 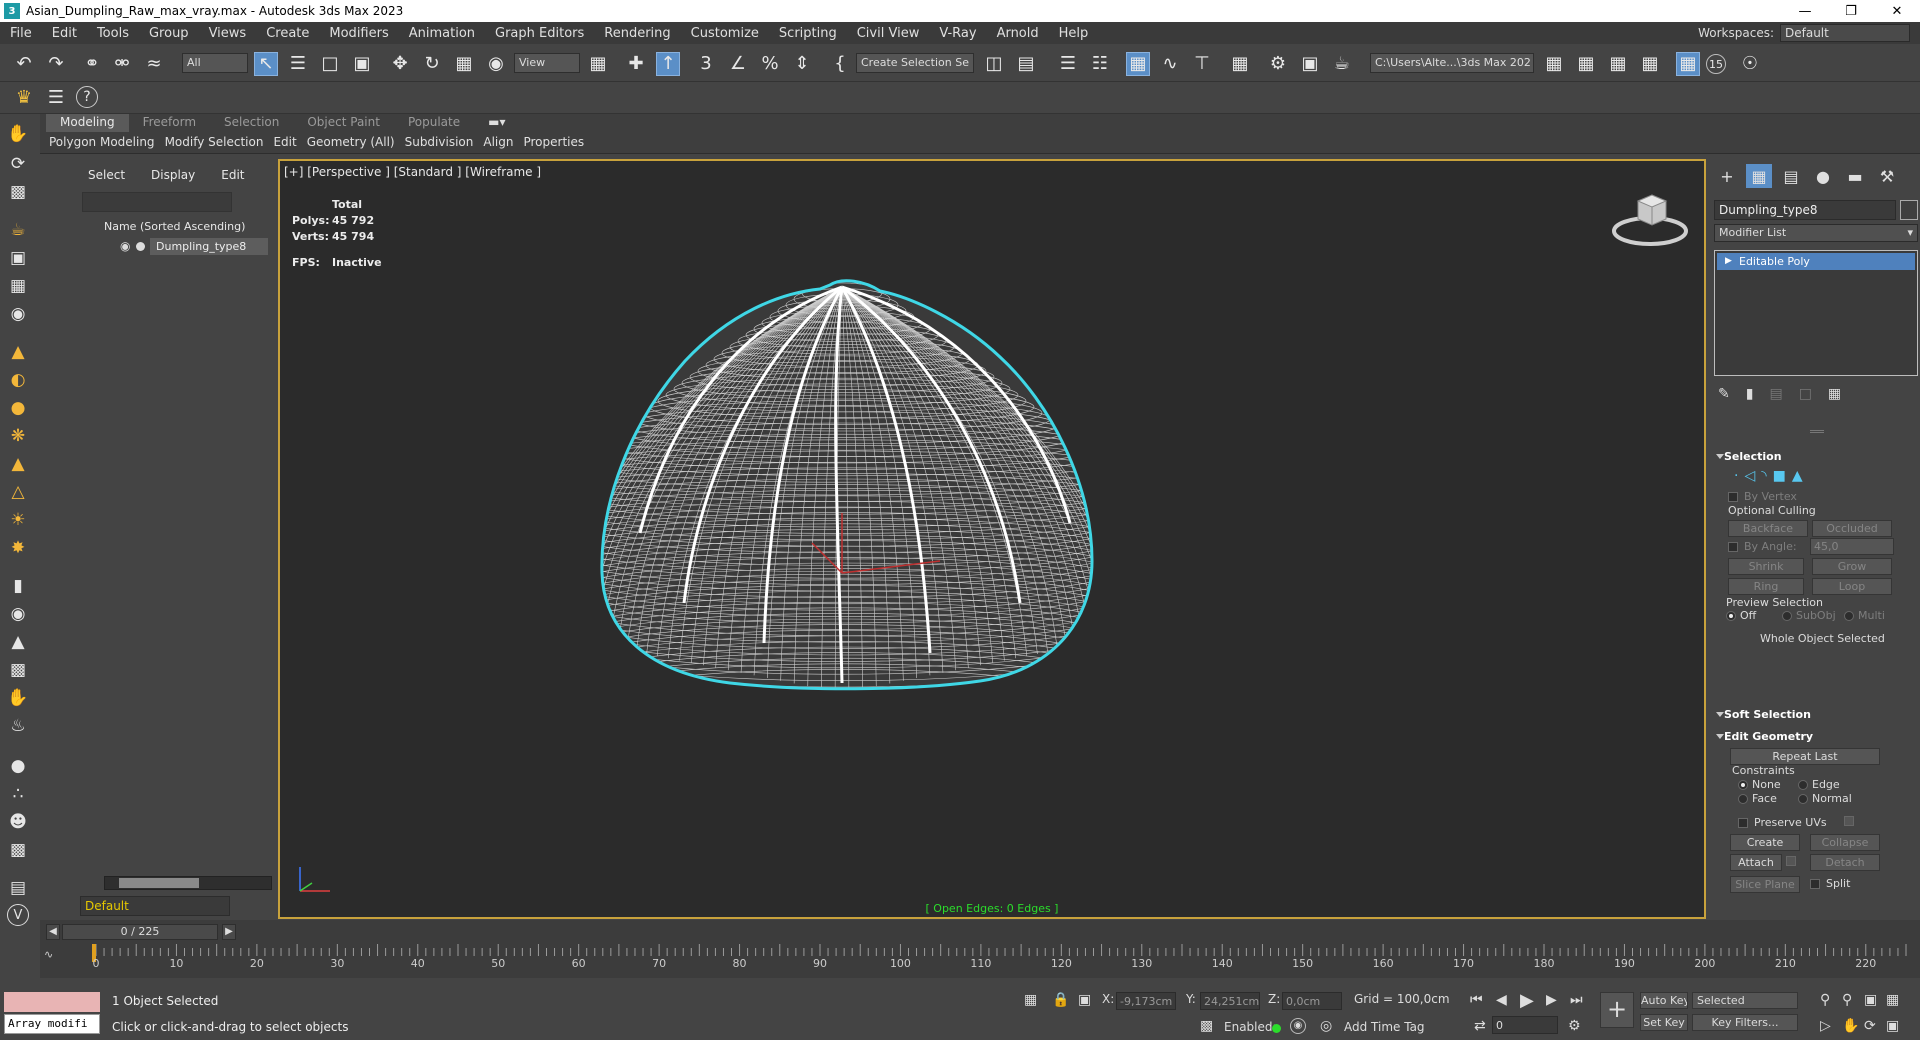 What do you see at coordinates (1525, 1025) in the screenshot?
I see `current-frame-field: 0` at bounding box center [1525, 1025].